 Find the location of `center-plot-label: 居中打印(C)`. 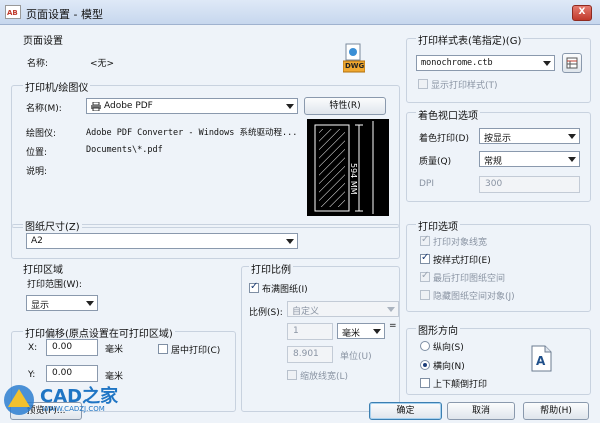

center-plot-label: 居中打印(C) is located at coordinates (196, 351).